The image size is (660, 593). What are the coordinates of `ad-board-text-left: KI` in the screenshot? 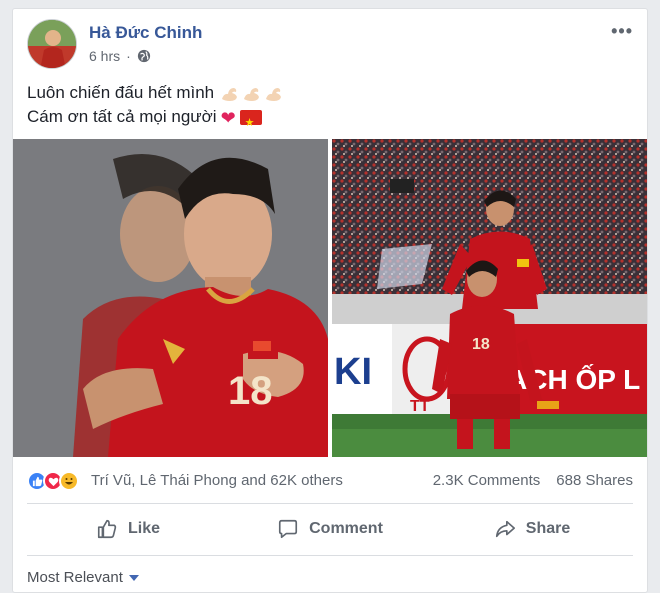 It's located at (353, 372).